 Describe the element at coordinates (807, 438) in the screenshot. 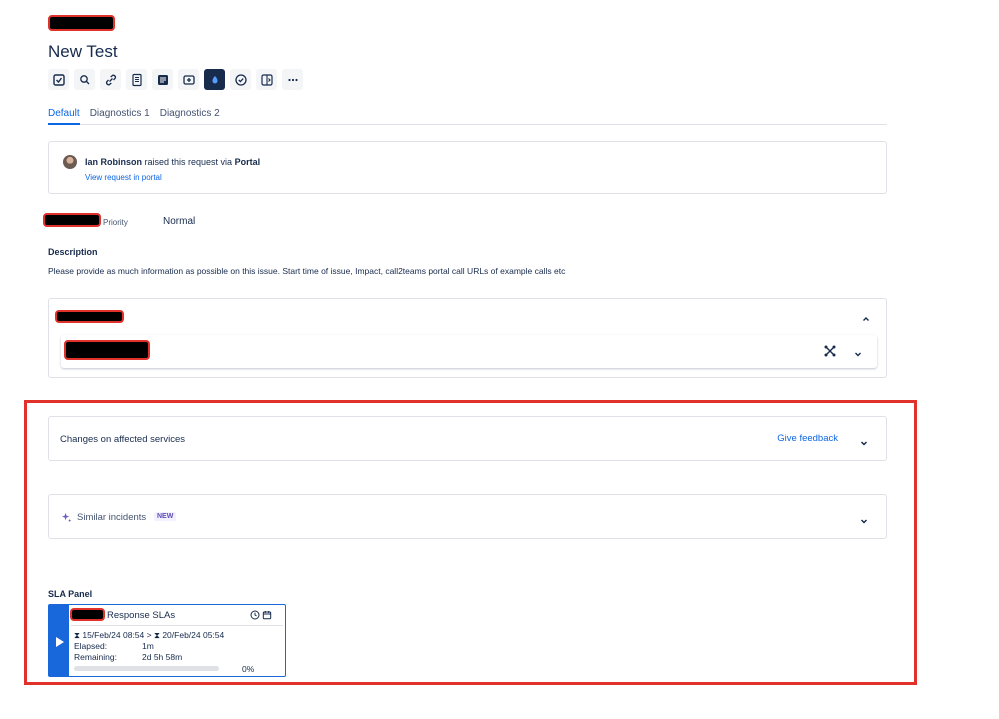

I see `give-feedback-link: Give feedback` at that location.